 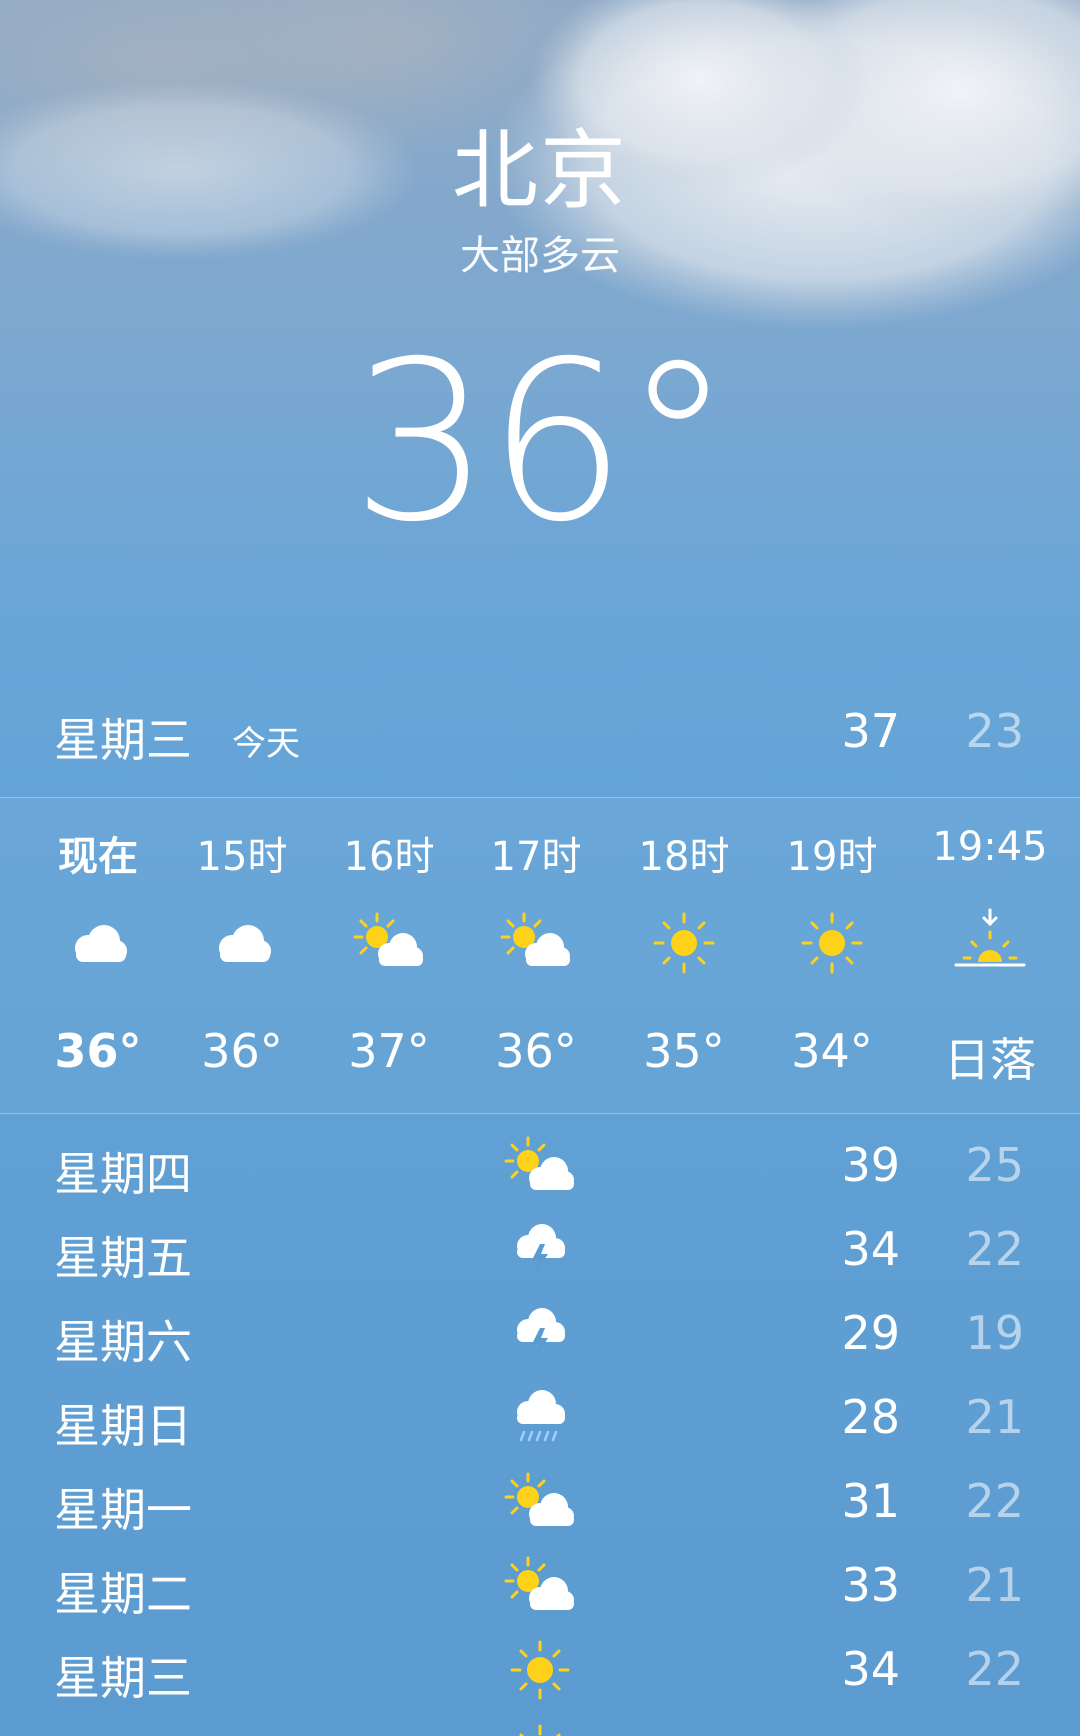 What do you see at coordinates (540, 256) in the screenshot?
I see `weather-condition: 大部多云` at bounding box center [540, 256].